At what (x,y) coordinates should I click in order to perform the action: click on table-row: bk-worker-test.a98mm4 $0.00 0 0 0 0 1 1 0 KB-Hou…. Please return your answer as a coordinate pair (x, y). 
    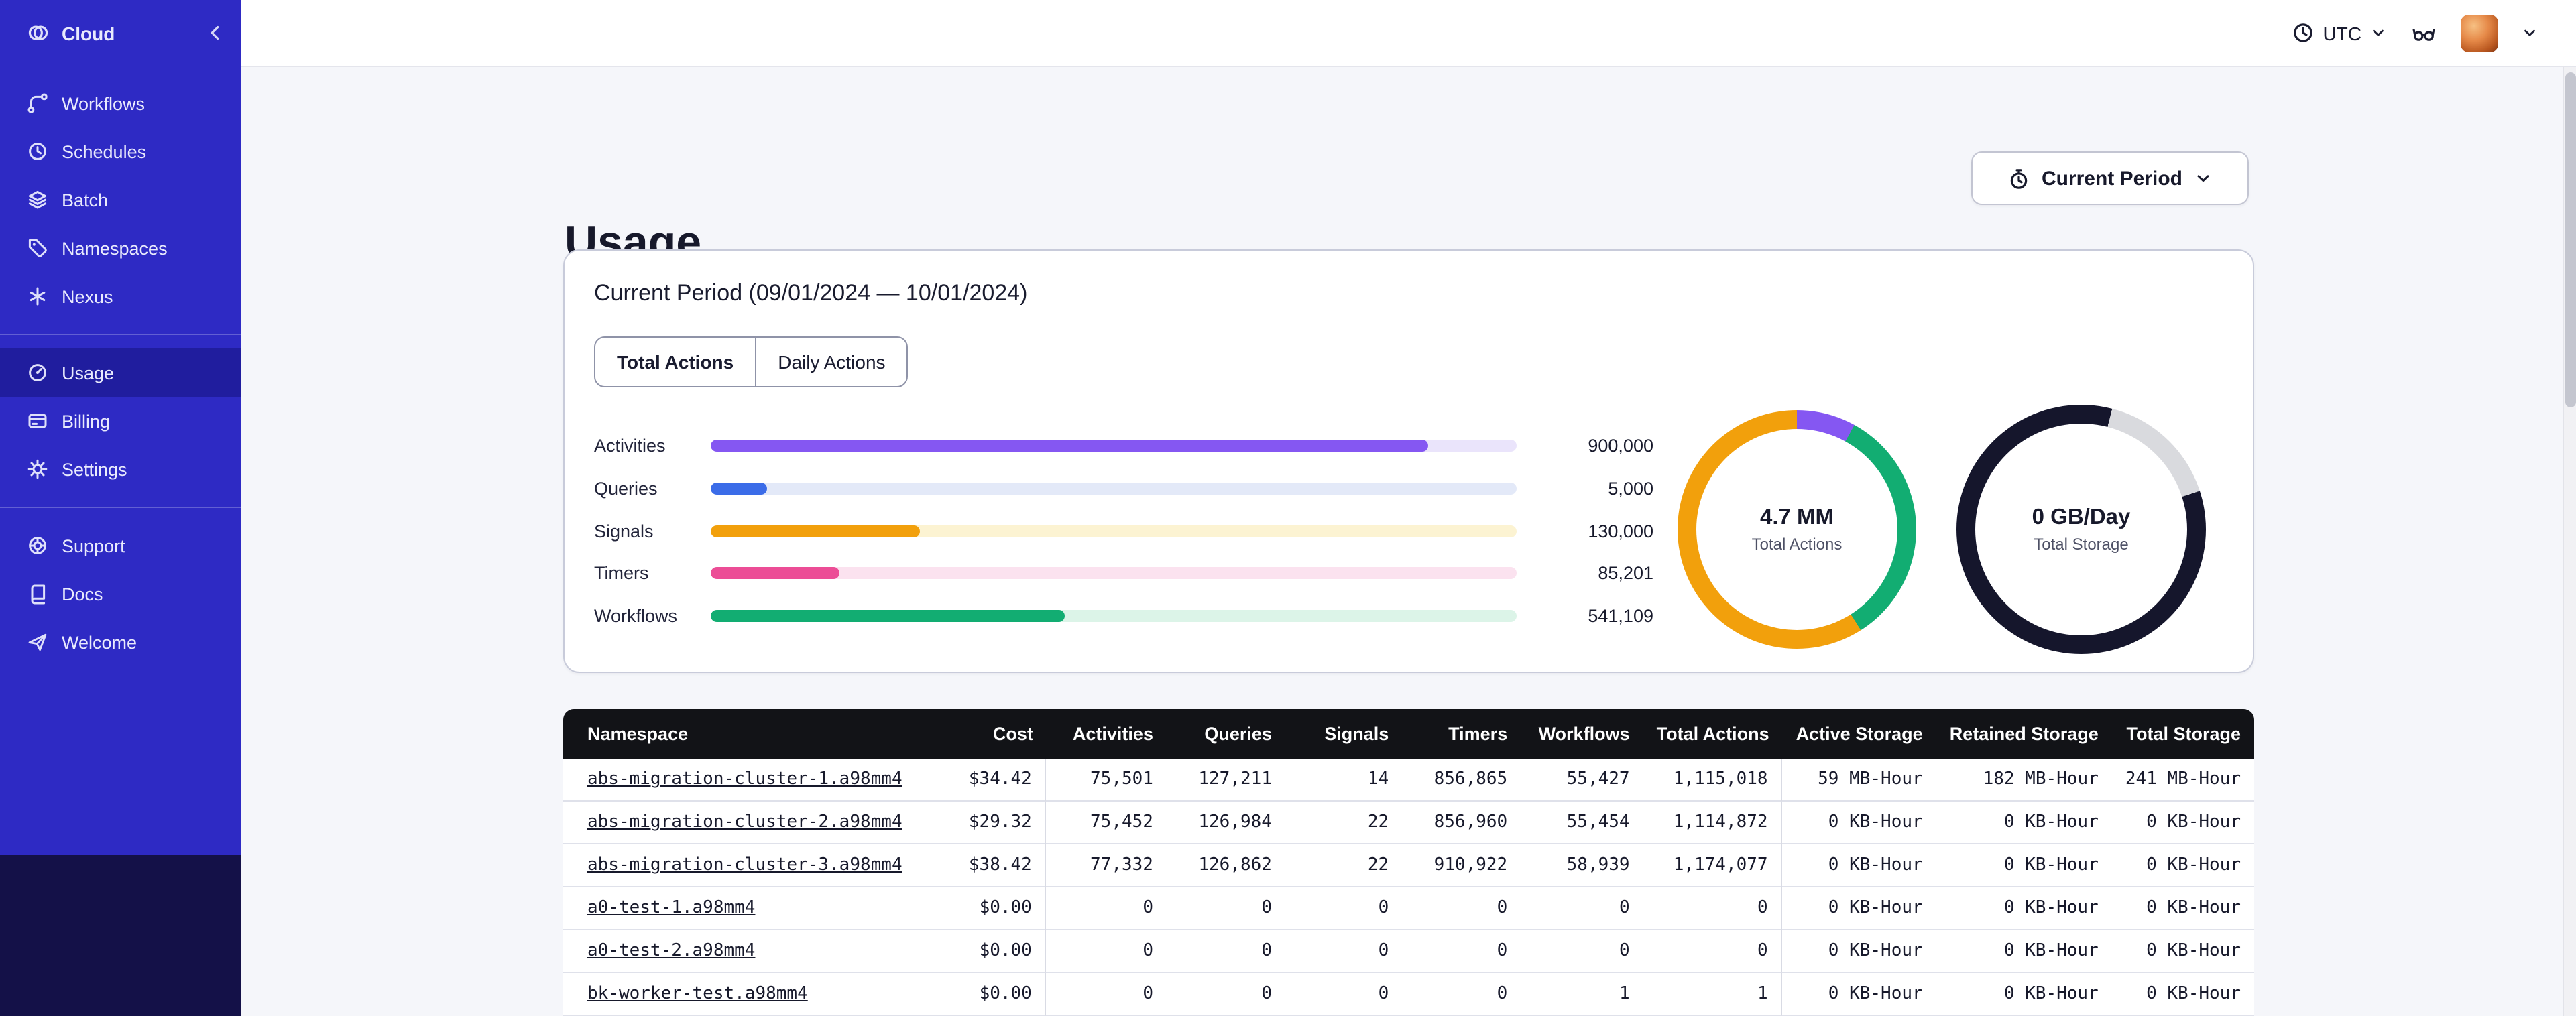
    Looking at the image, I should click on (1408, 995).